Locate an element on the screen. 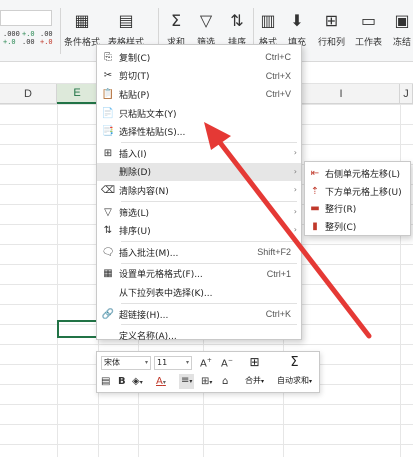  increase-decimal-icon: .000 +.0 is located at coordinates (11, 38).